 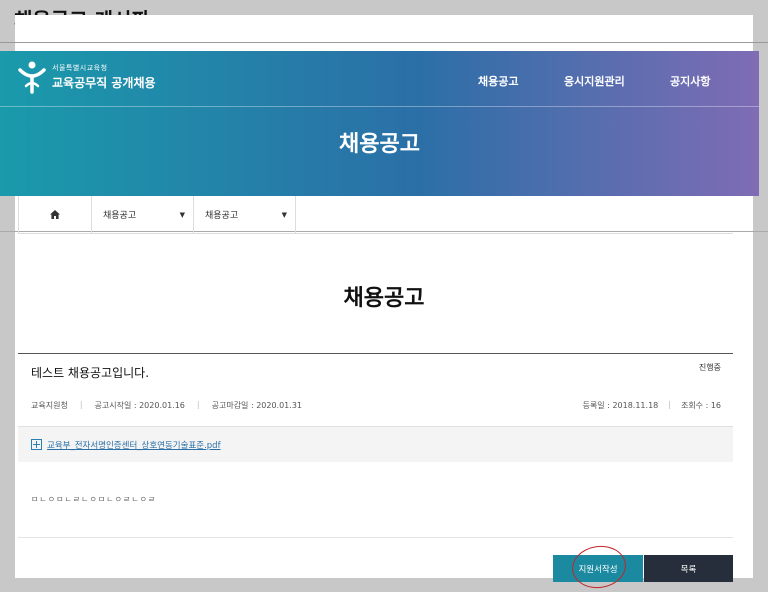 What do you see at coordinates (688, 568) in the screenshot?
I see `list-button: 목록` at bounding box center [688, 568].